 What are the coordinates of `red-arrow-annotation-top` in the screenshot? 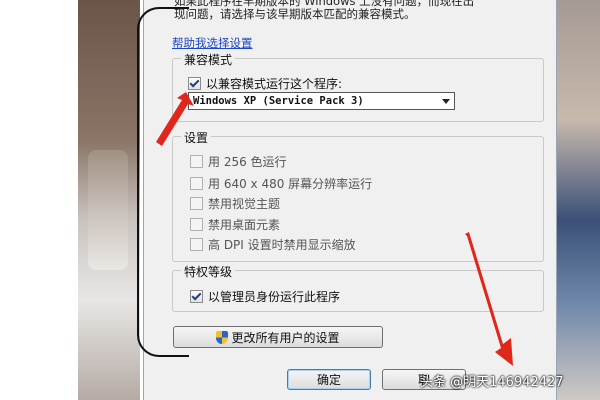 It's located at (175, 119).